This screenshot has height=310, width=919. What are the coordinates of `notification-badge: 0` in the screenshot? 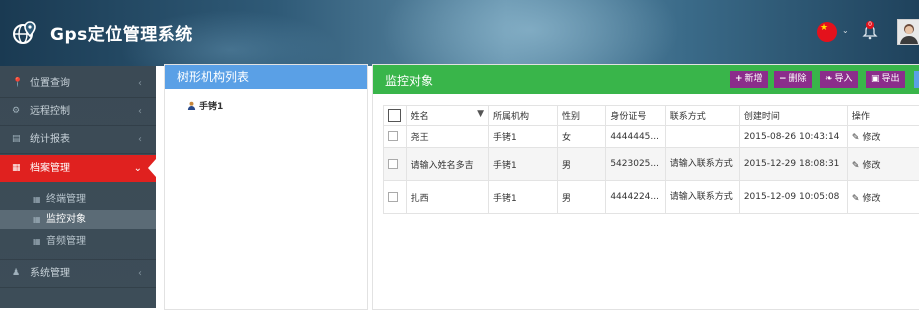 It's located at (870, 25).